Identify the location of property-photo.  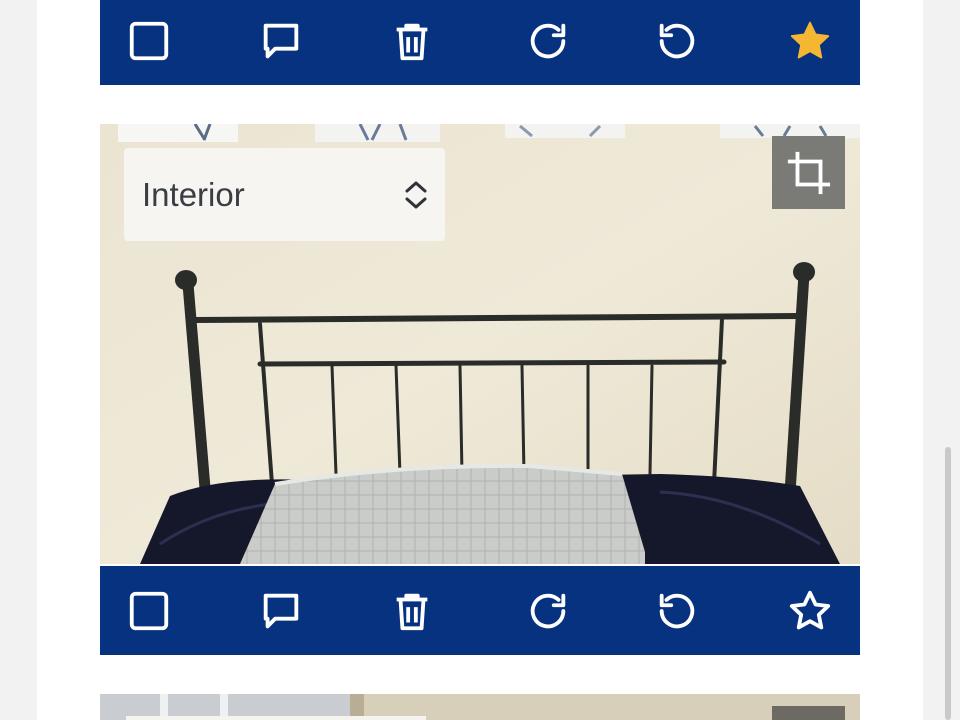
(480, 707).